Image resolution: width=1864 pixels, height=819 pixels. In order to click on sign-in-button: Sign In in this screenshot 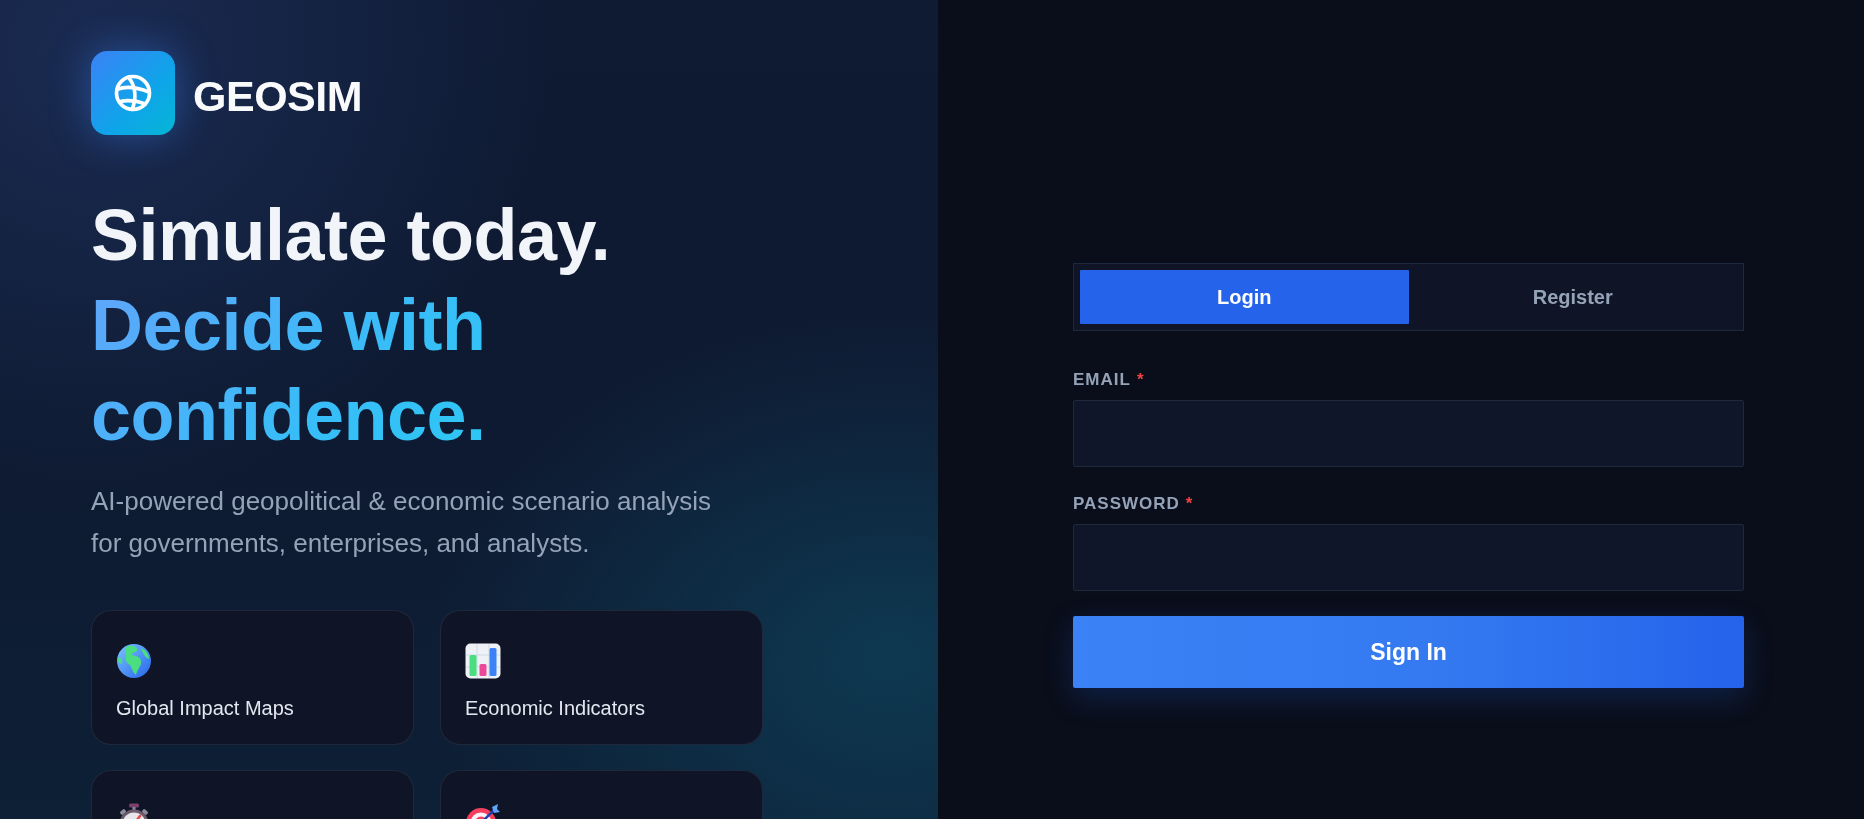, I will do `click(1408, 652)`.